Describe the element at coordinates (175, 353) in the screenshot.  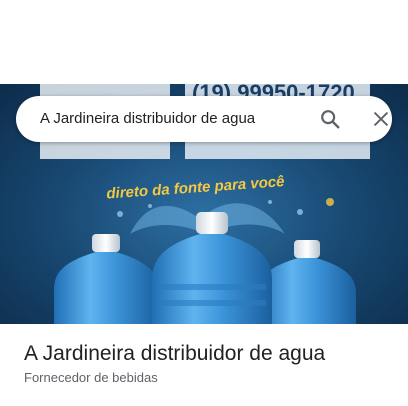
I see `place-title: A Jardineira distribuidor de agua` at that location.